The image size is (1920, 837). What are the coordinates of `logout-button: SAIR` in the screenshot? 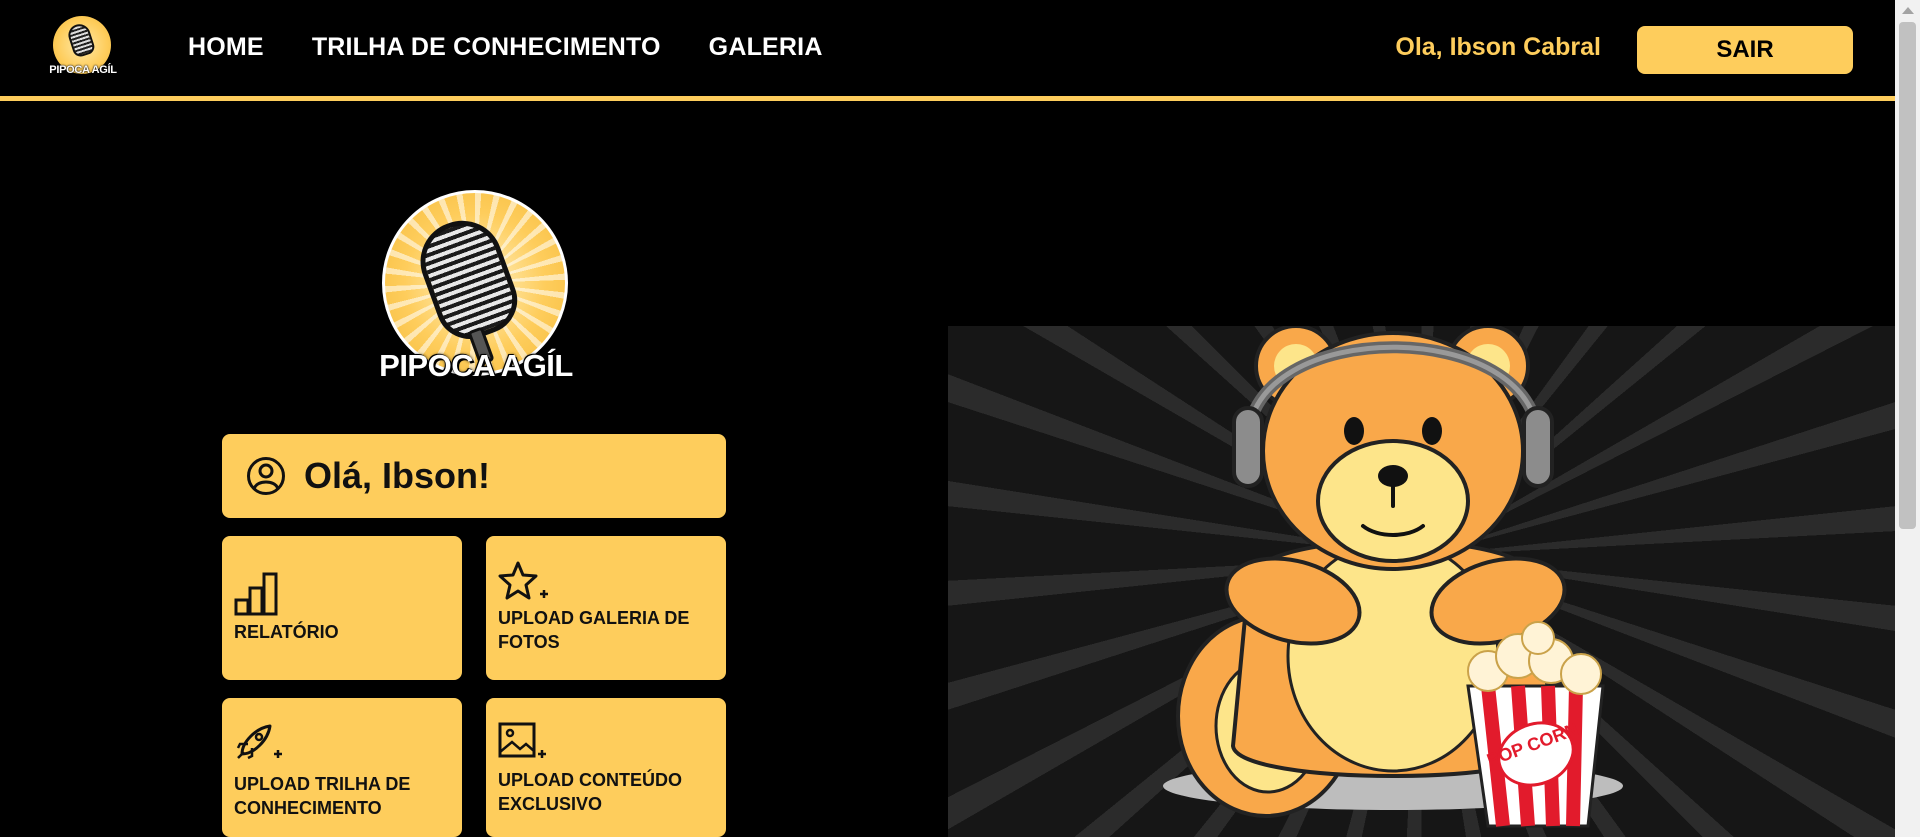 It's located at (1745, 50).